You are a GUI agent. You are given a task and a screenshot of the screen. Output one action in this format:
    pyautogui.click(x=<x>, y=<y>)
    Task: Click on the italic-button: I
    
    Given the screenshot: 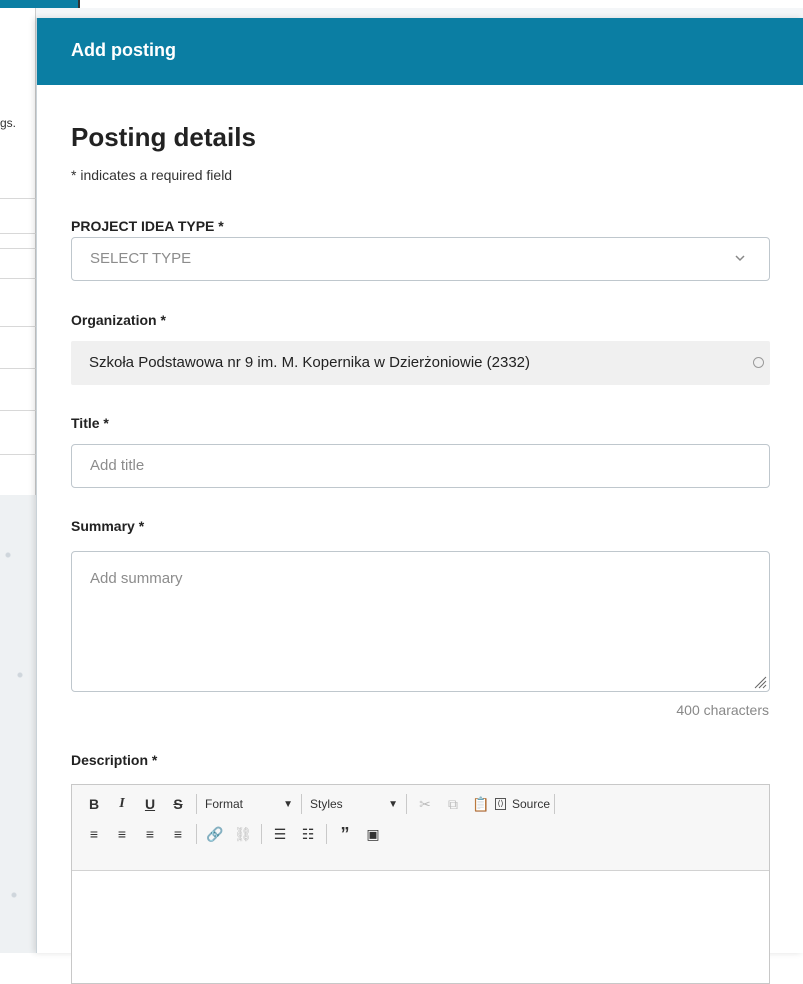 What is the action you would take?
    pyautogui.click(x=122, y=804)
    